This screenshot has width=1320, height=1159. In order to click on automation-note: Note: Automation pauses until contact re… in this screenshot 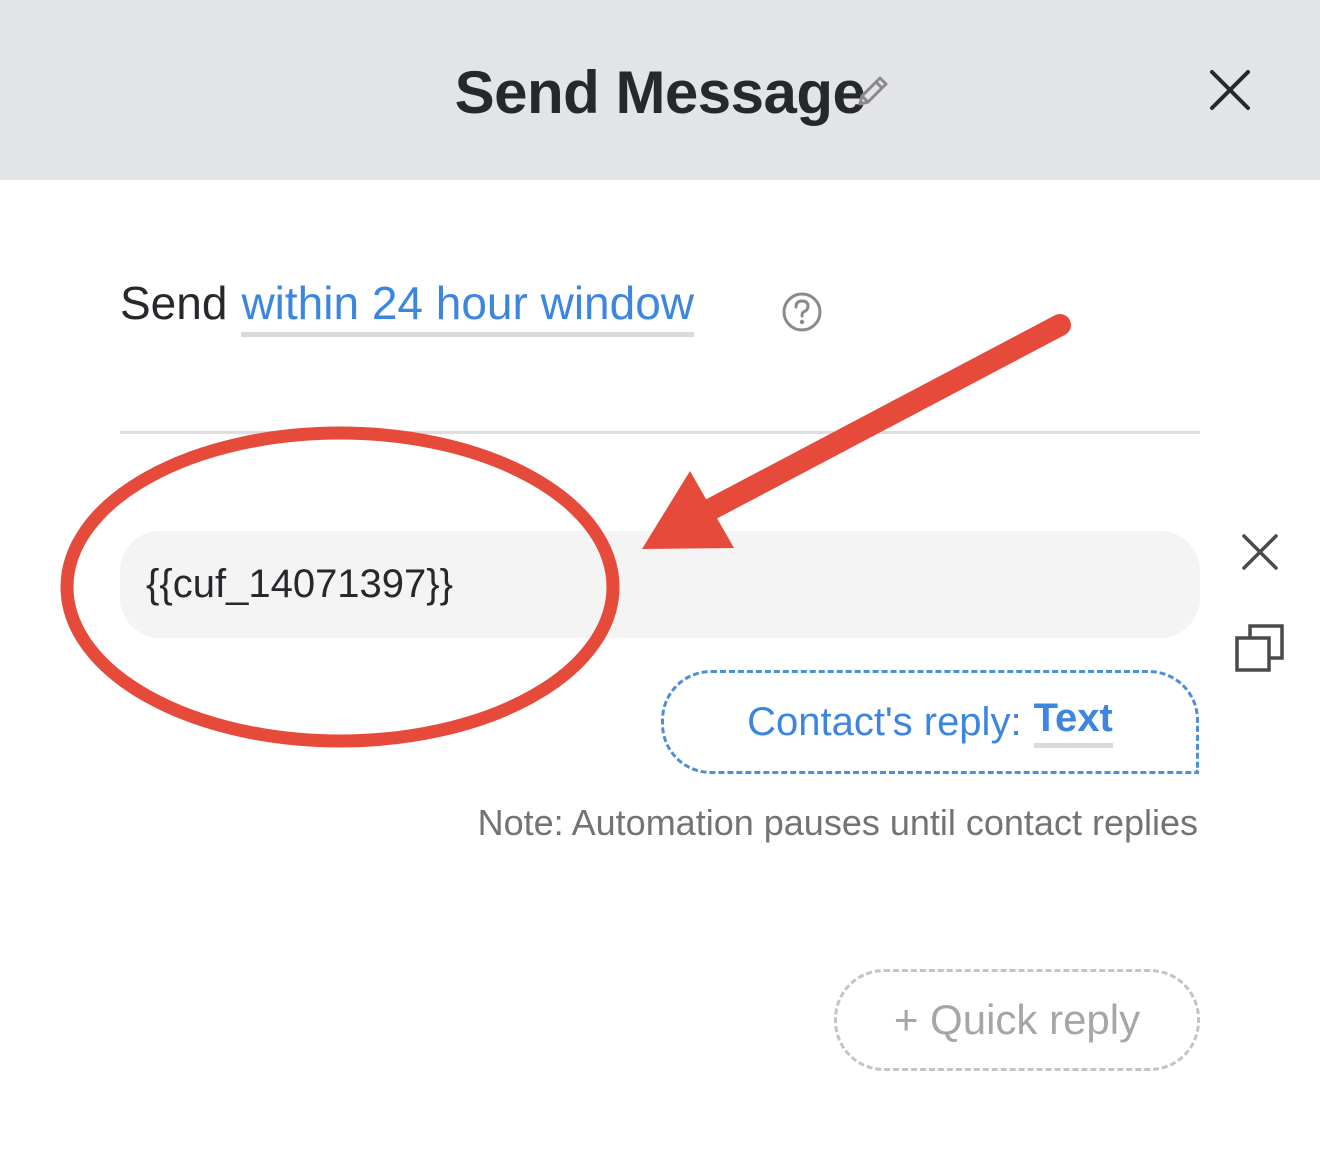, I will do `click(837, 822)`.